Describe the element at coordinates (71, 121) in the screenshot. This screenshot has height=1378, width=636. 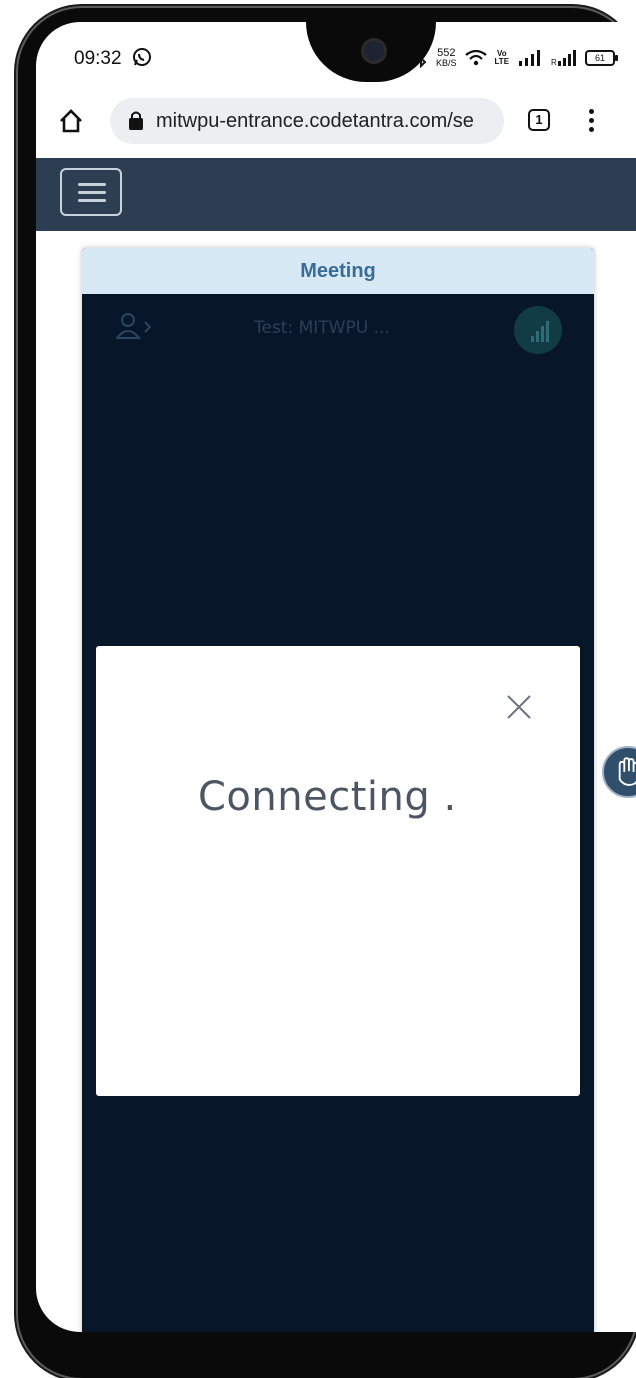
I see `home-icon` at that location.